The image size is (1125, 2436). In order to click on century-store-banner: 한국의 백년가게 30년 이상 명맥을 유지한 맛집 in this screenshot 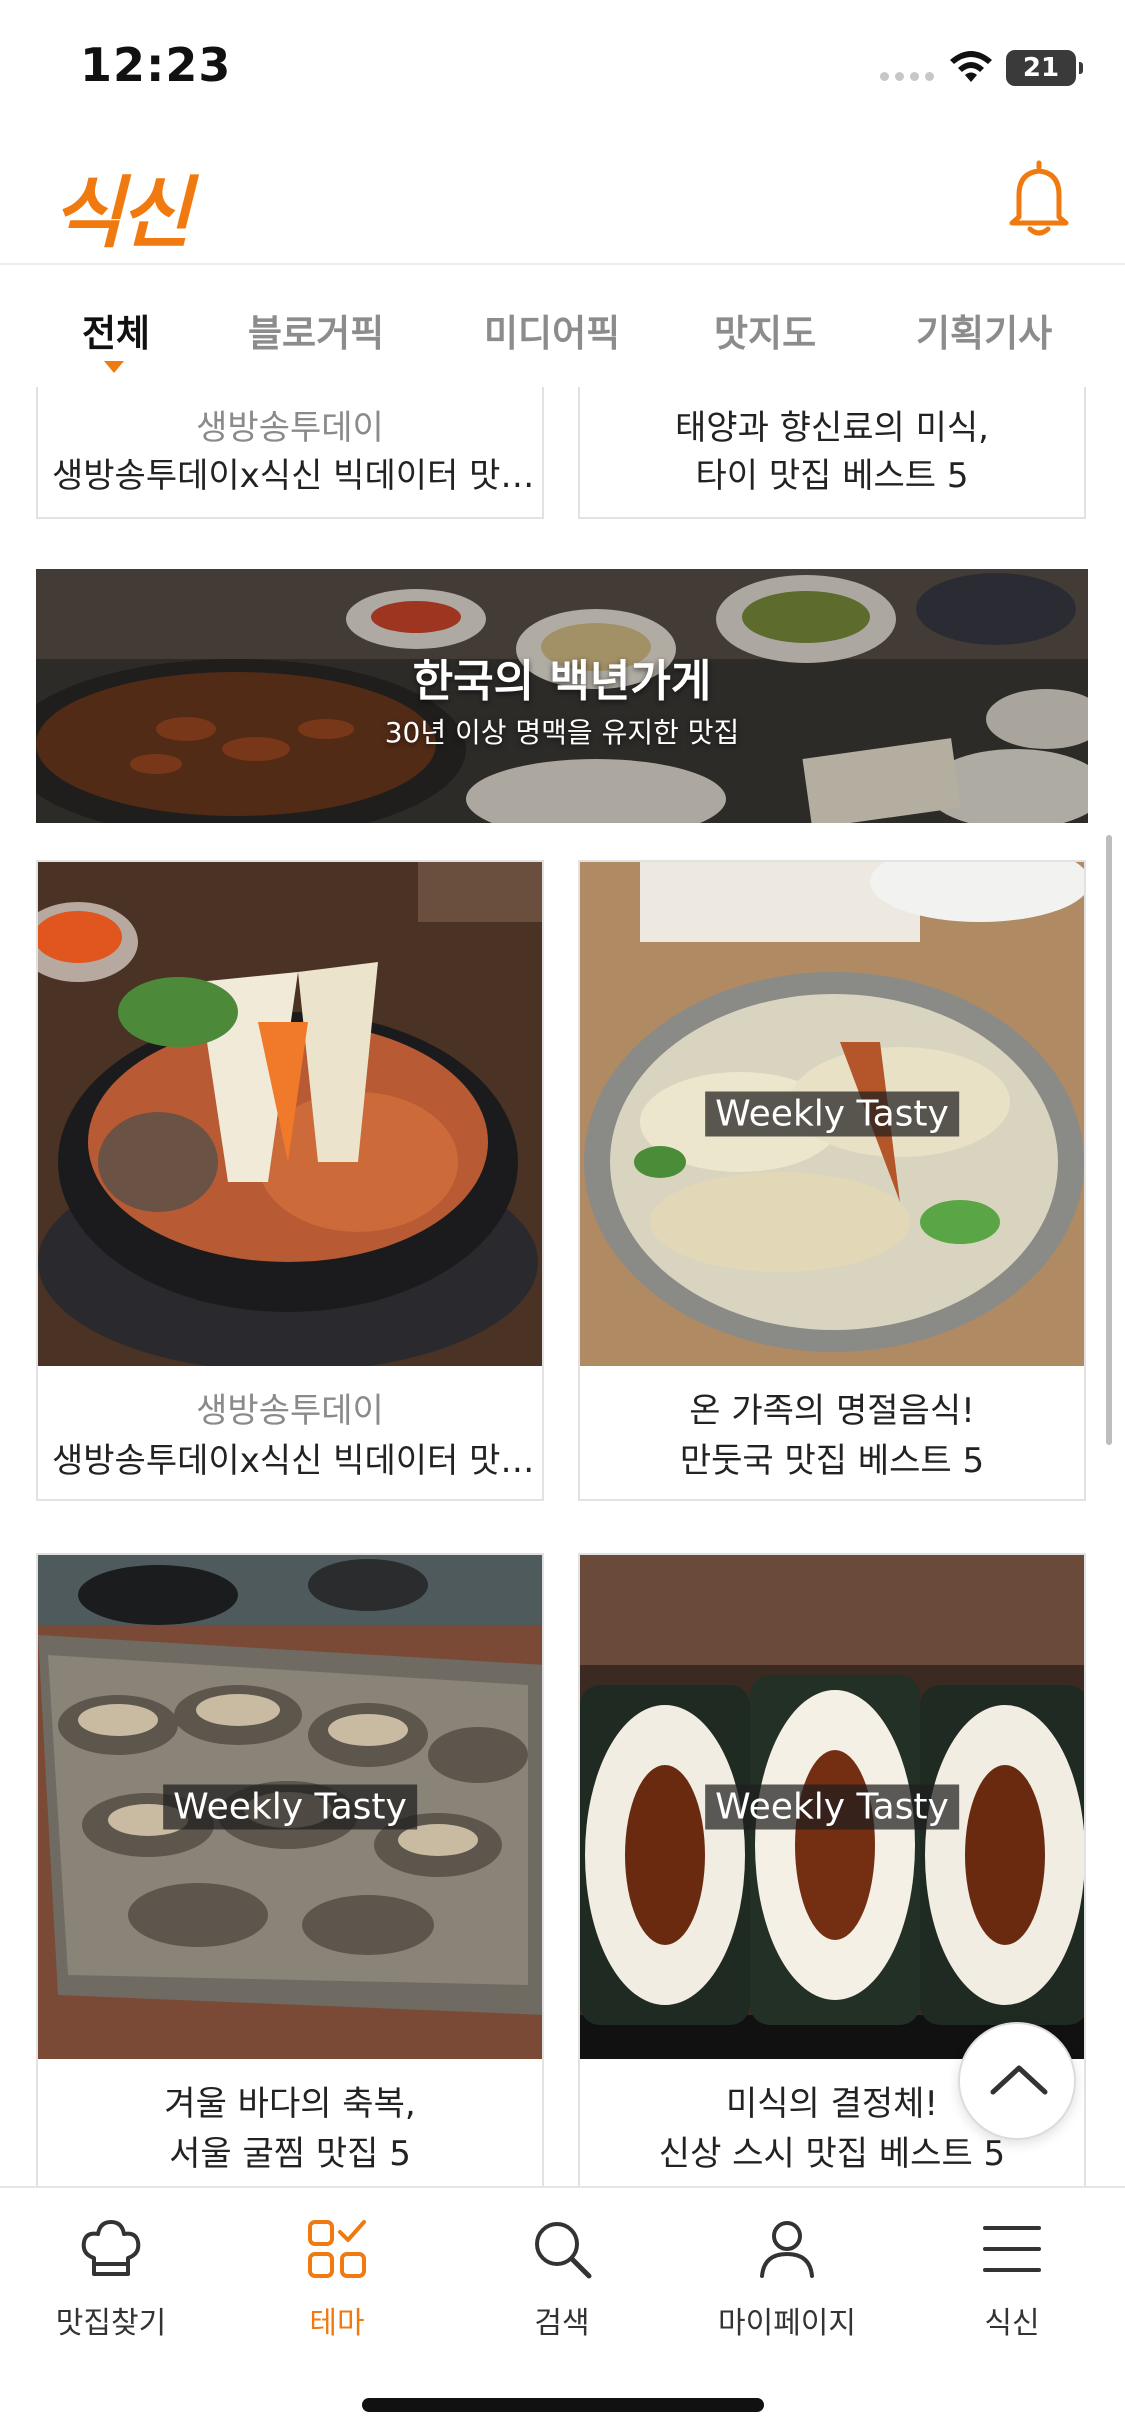, I will do `click(562, 696)`.